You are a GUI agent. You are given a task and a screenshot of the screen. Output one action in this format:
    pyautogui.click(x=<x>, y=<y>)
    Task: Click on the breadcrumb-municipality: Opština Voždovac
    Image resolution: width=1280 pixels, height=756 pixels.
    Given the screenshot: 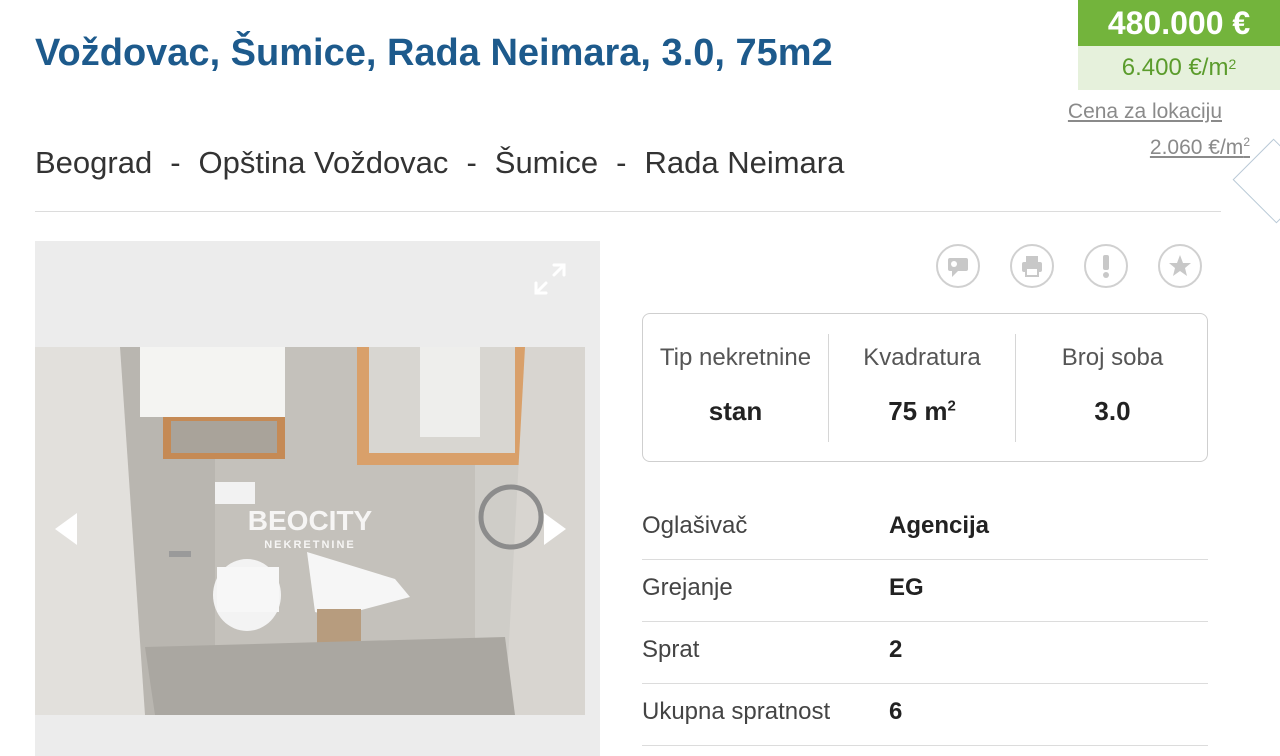 What is the action you would take?
    pyautogui.click(x=324, y=162)
    